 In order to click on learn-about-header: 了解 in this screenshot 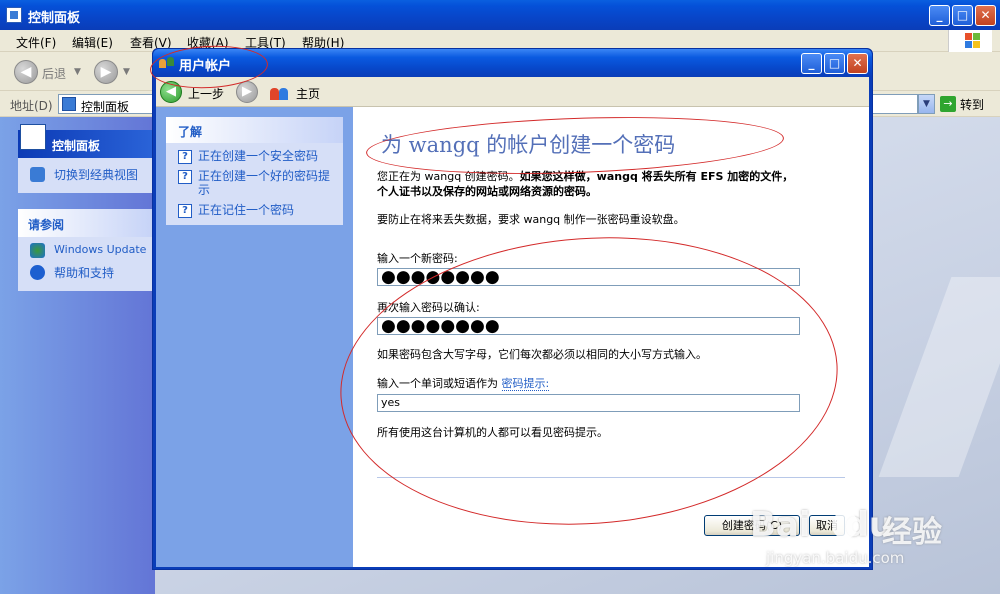, I will do `click(254, 130)`.